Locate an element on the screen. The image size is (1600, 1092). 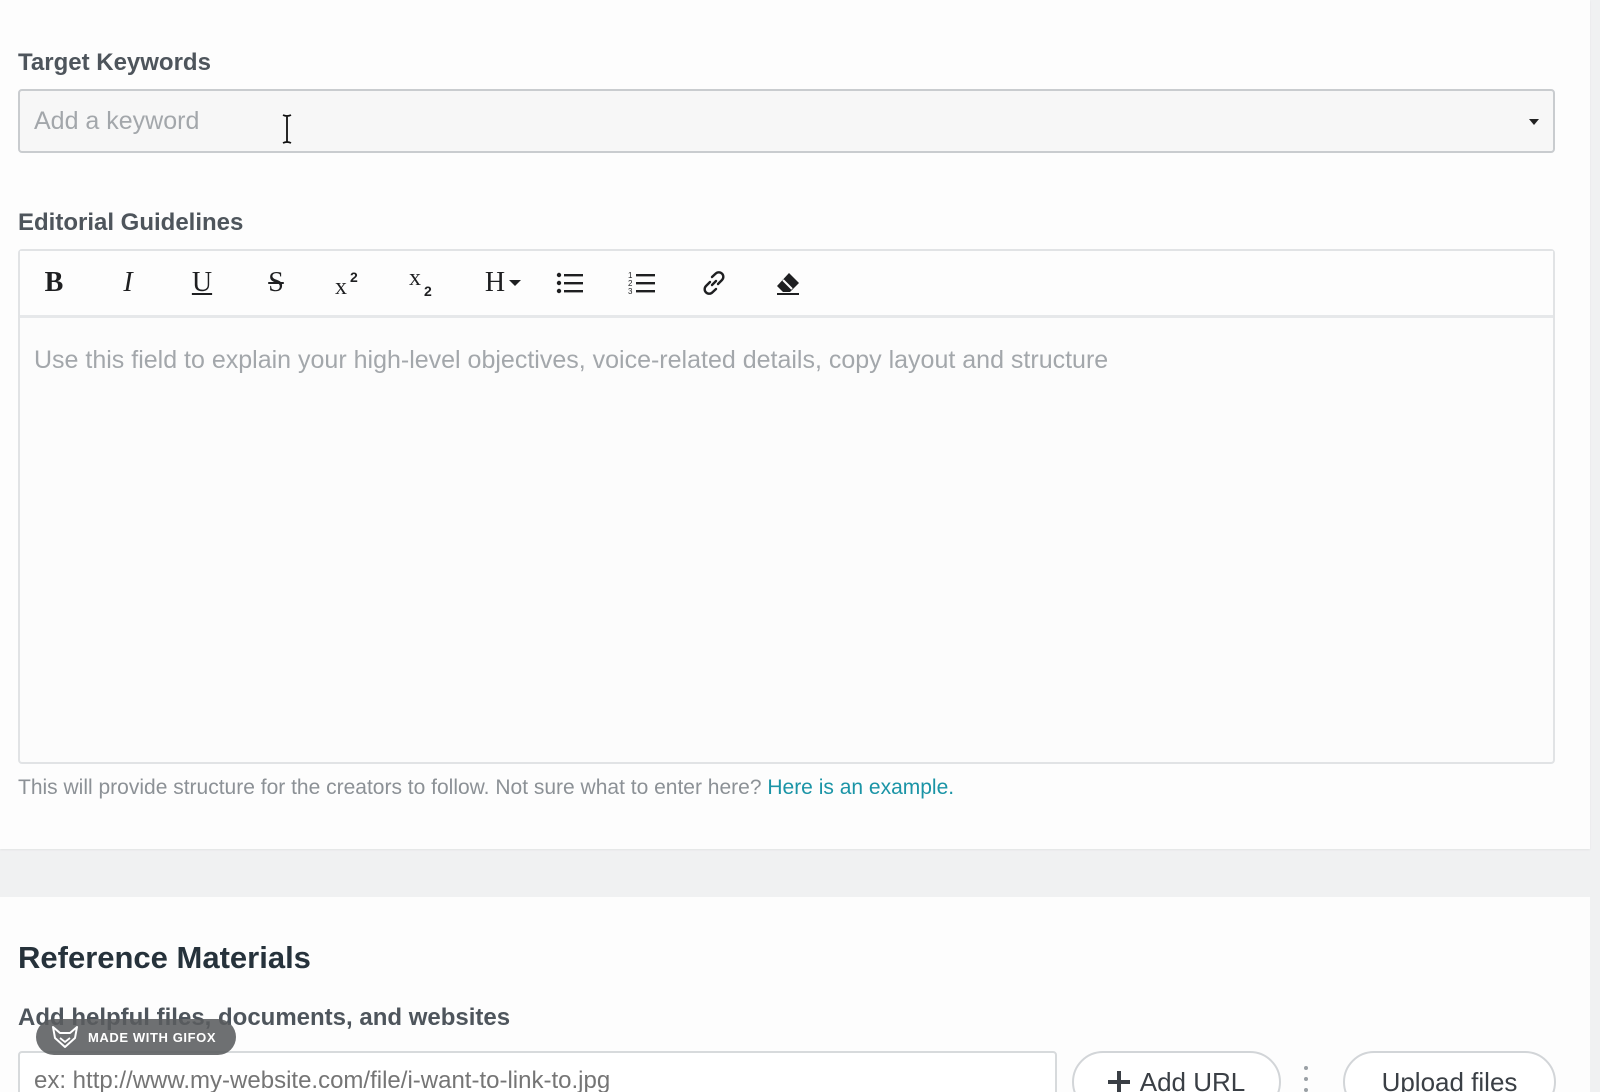
fox-logo-icon is located at coordinates (65, 1037).